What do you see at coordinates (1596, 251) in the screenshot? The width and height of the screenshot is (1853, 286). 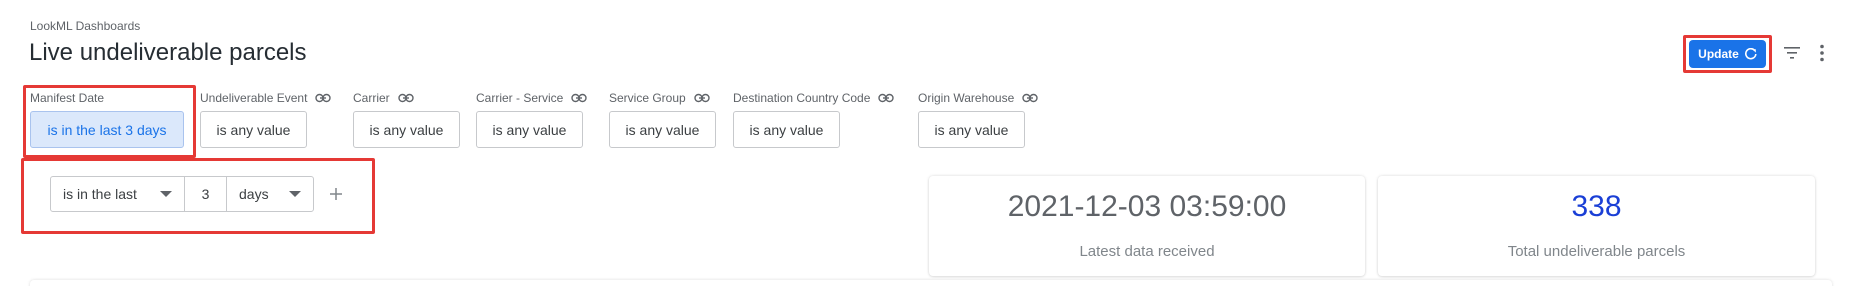 I see `tile-label: Total undeliverable parcels` at bounding box center [1596, 251].